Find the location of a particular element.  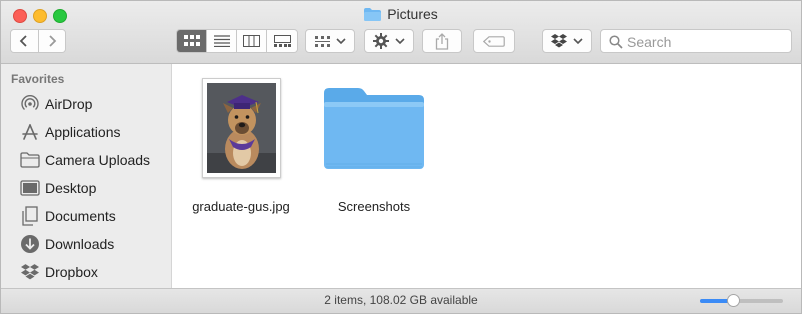

file-item-graduate-gus-label-wrap: graduate-gus.jpg is located at coordinates (241, 203).